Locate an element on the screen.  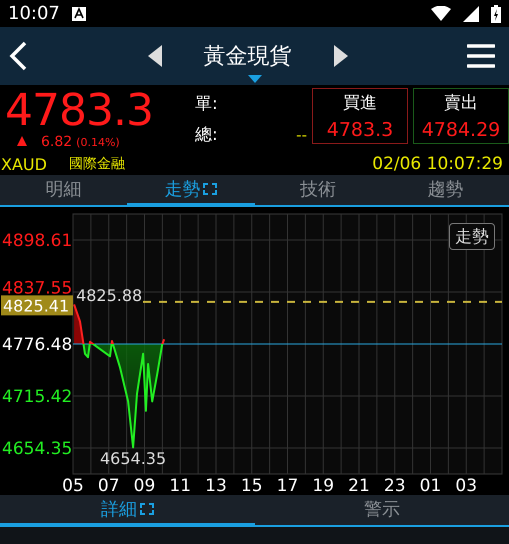
chart-mode-button: 走勢 is located at coordinates (472, 236).